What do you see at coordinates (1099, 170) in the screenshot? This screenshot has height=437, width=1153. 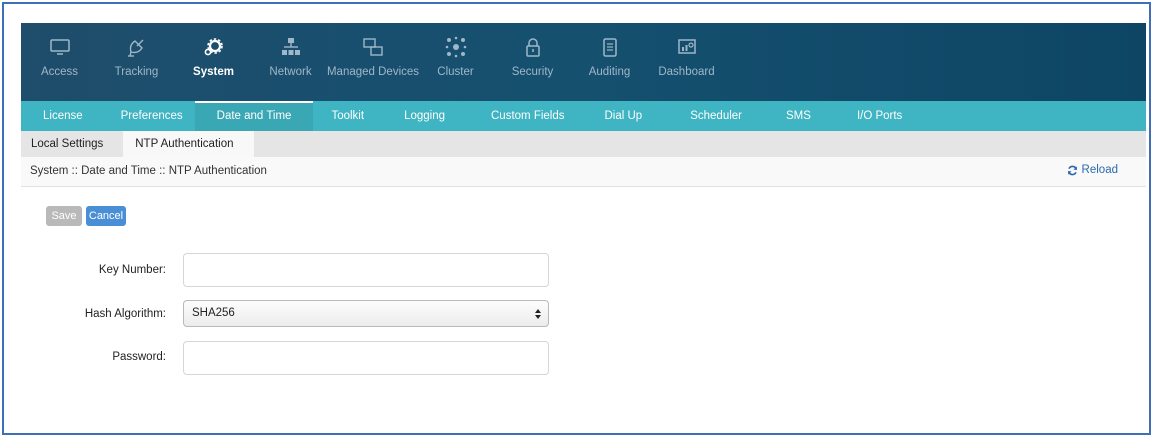 I see `reload-label: Reload` at bounding box center [1099, 170].